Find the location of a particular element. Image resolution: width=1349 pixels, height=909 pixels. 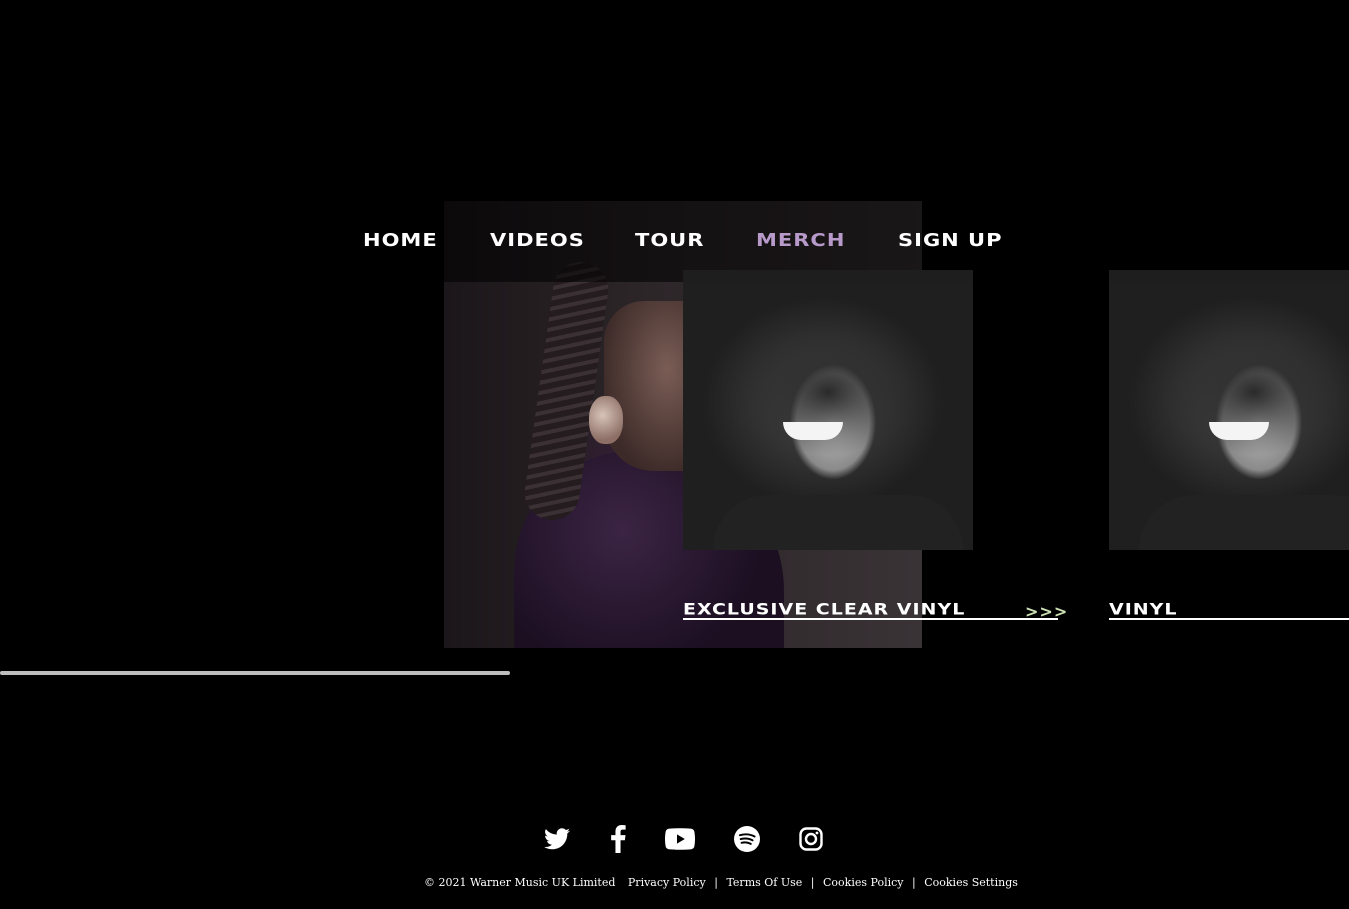

nav-home: HOME is located at coordinates (400, 240).